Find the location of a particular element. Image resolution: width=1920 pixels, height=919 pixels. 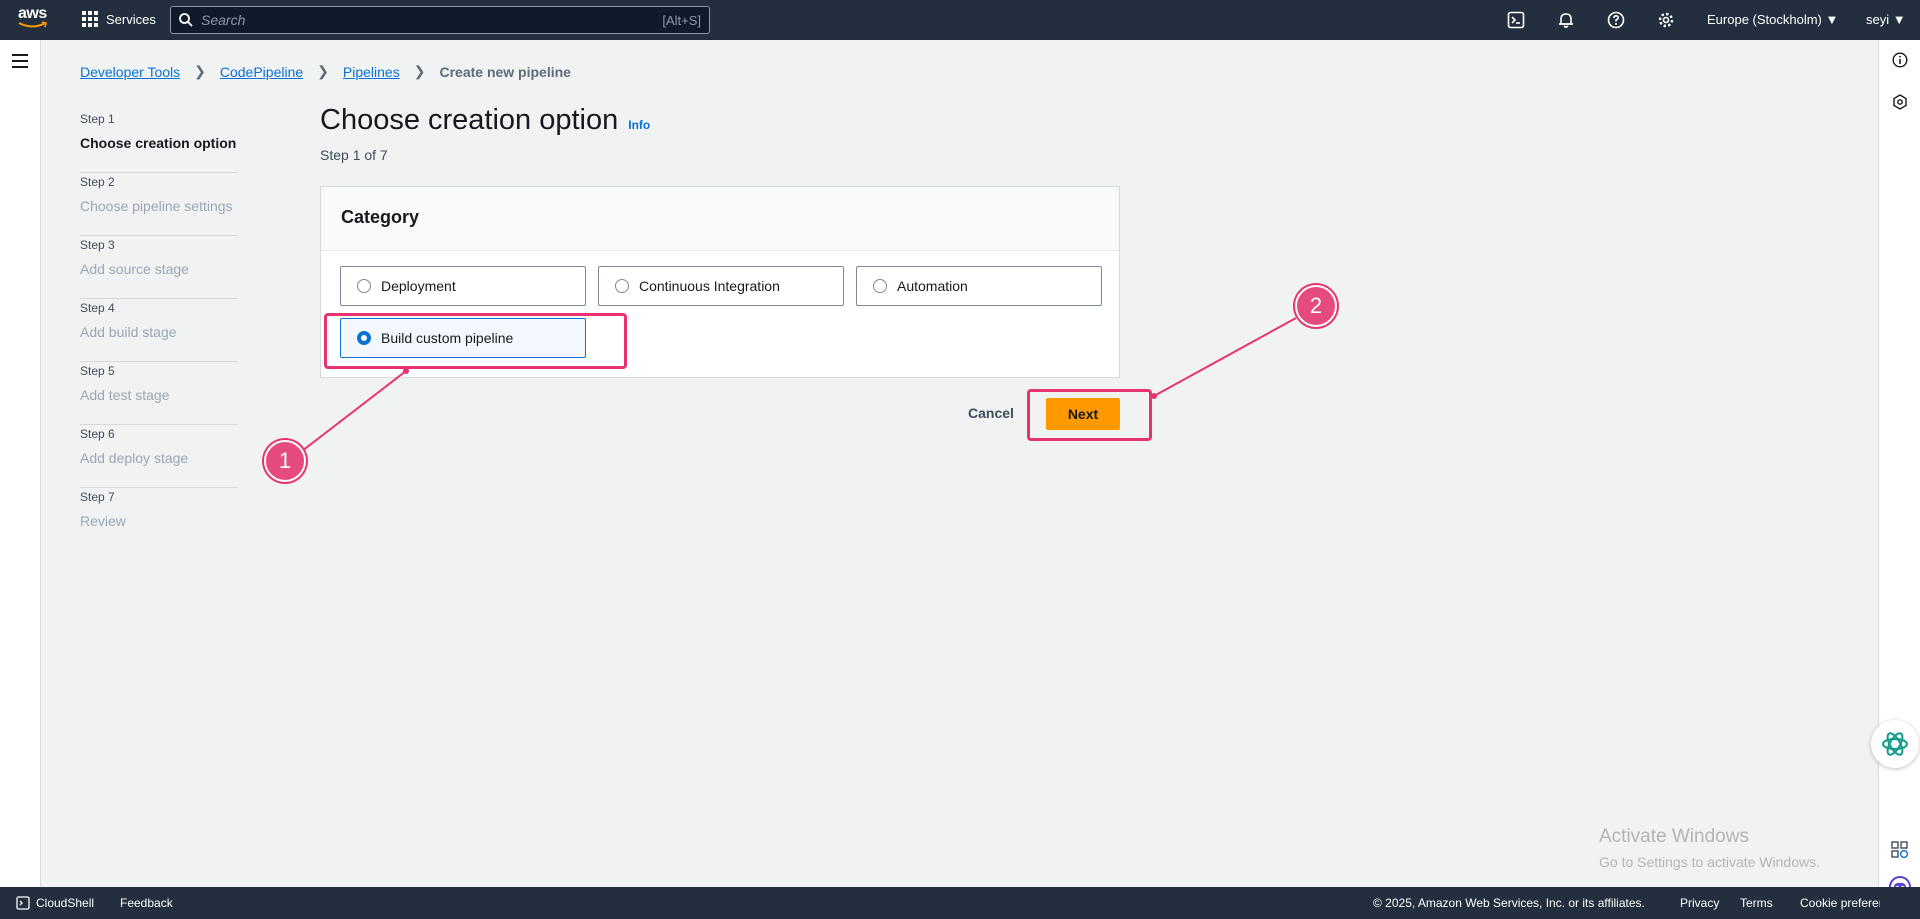

cloudshell-link: CloudShell is located at coordinates (55, 903).